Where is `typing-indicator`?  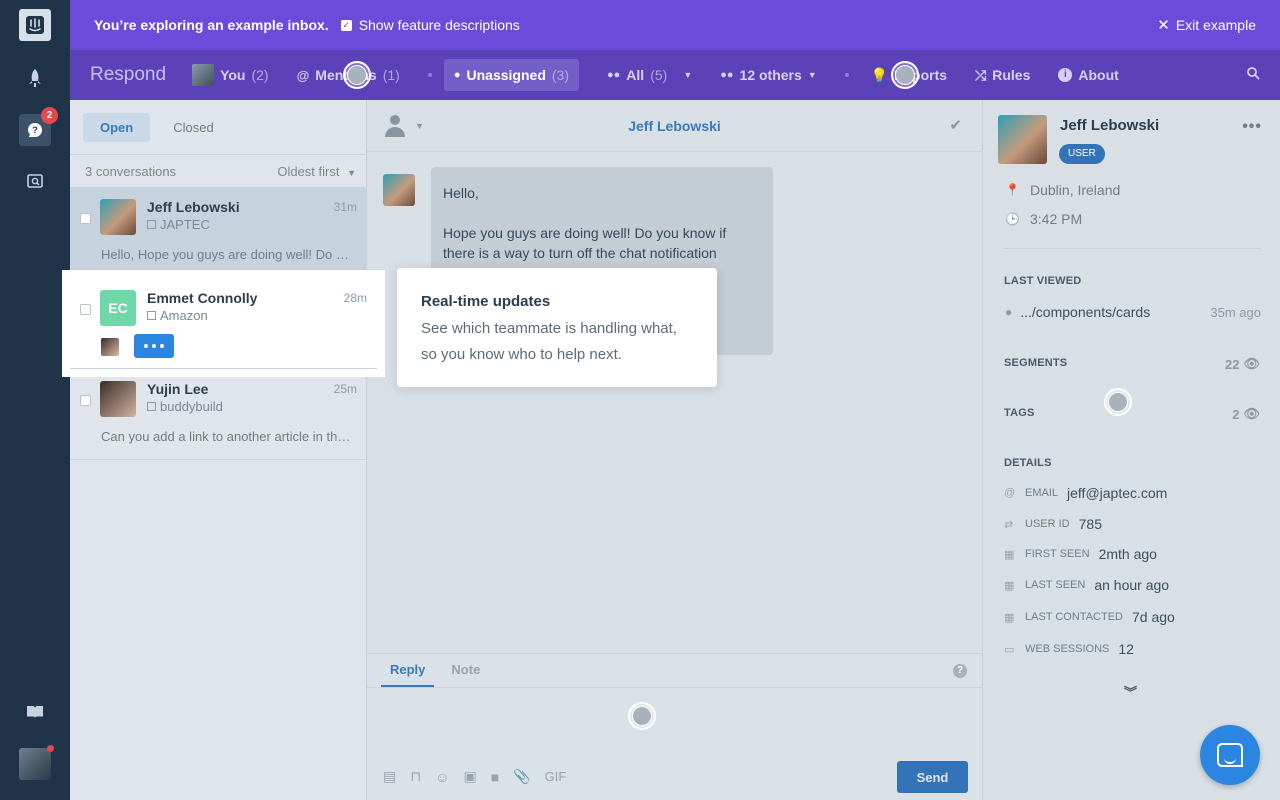
typing-indicator is located at coordinates (154, 346).